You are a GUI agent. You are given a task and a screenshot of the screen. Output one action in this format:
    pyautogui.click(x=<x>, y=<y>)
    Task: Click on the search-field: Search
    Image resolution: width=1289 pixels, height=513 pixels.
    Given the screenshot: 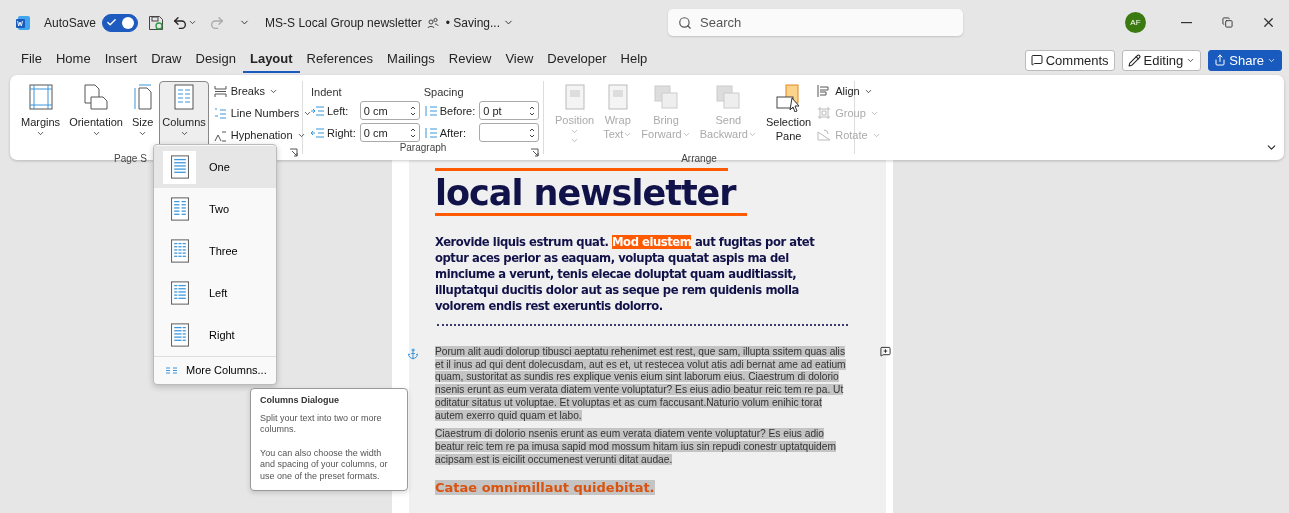 What is the action you would take?
    pyautogui.click(x=815, y=22)
    